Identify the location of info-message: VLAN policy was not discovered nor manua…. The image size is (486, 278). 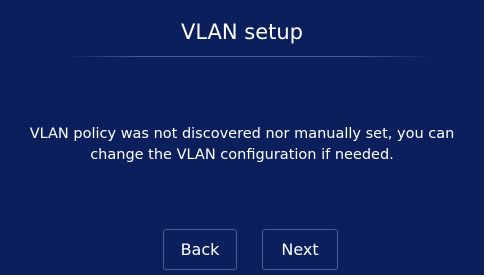
(242, 144).